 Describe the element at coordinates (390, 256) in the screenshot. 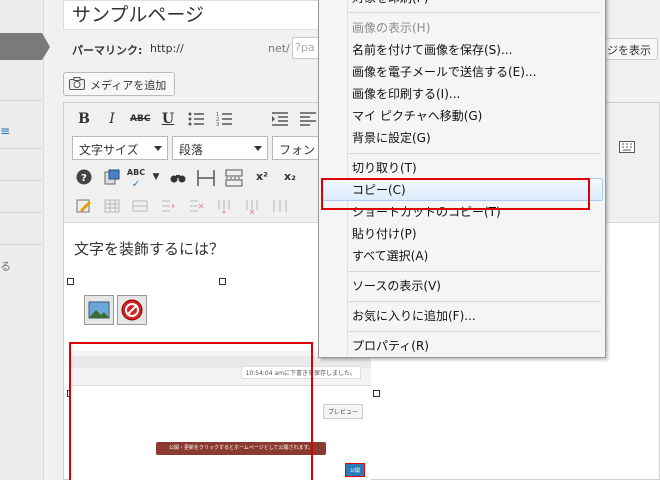

I see `menu-item-select-all: すべて選択(A)` at that location.